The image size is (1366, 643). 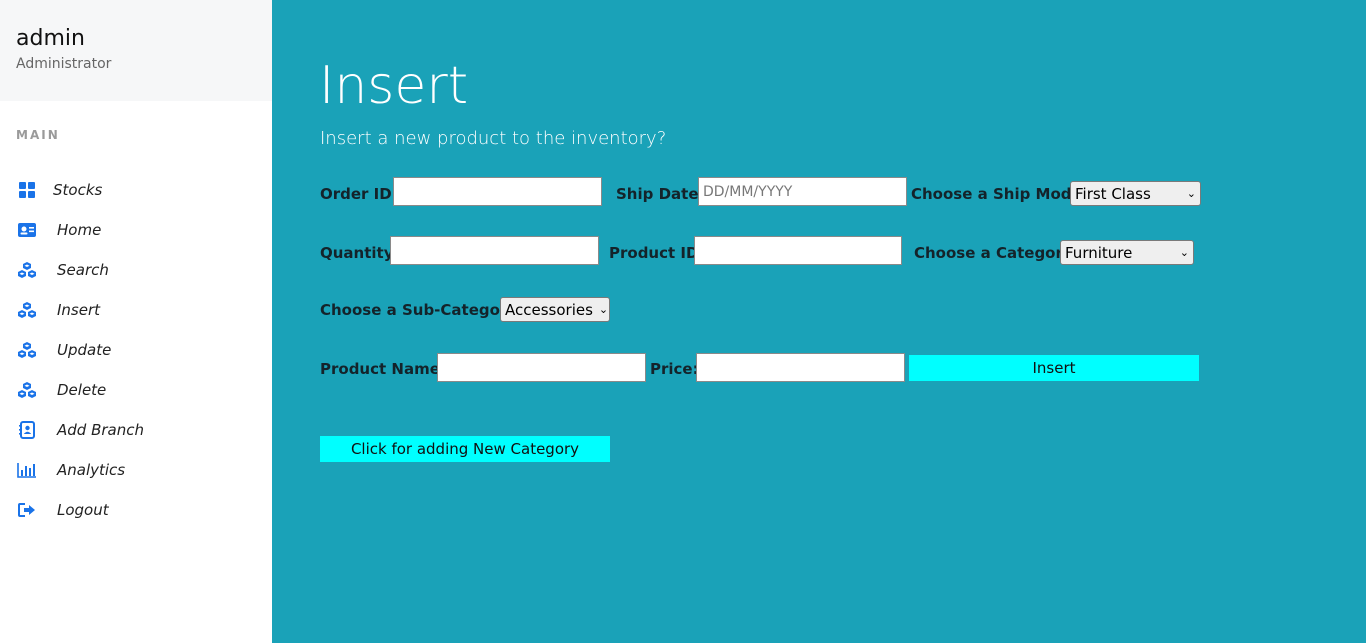 I want to click on sidebar-item-label: Delete, so click(x=82, y=390).